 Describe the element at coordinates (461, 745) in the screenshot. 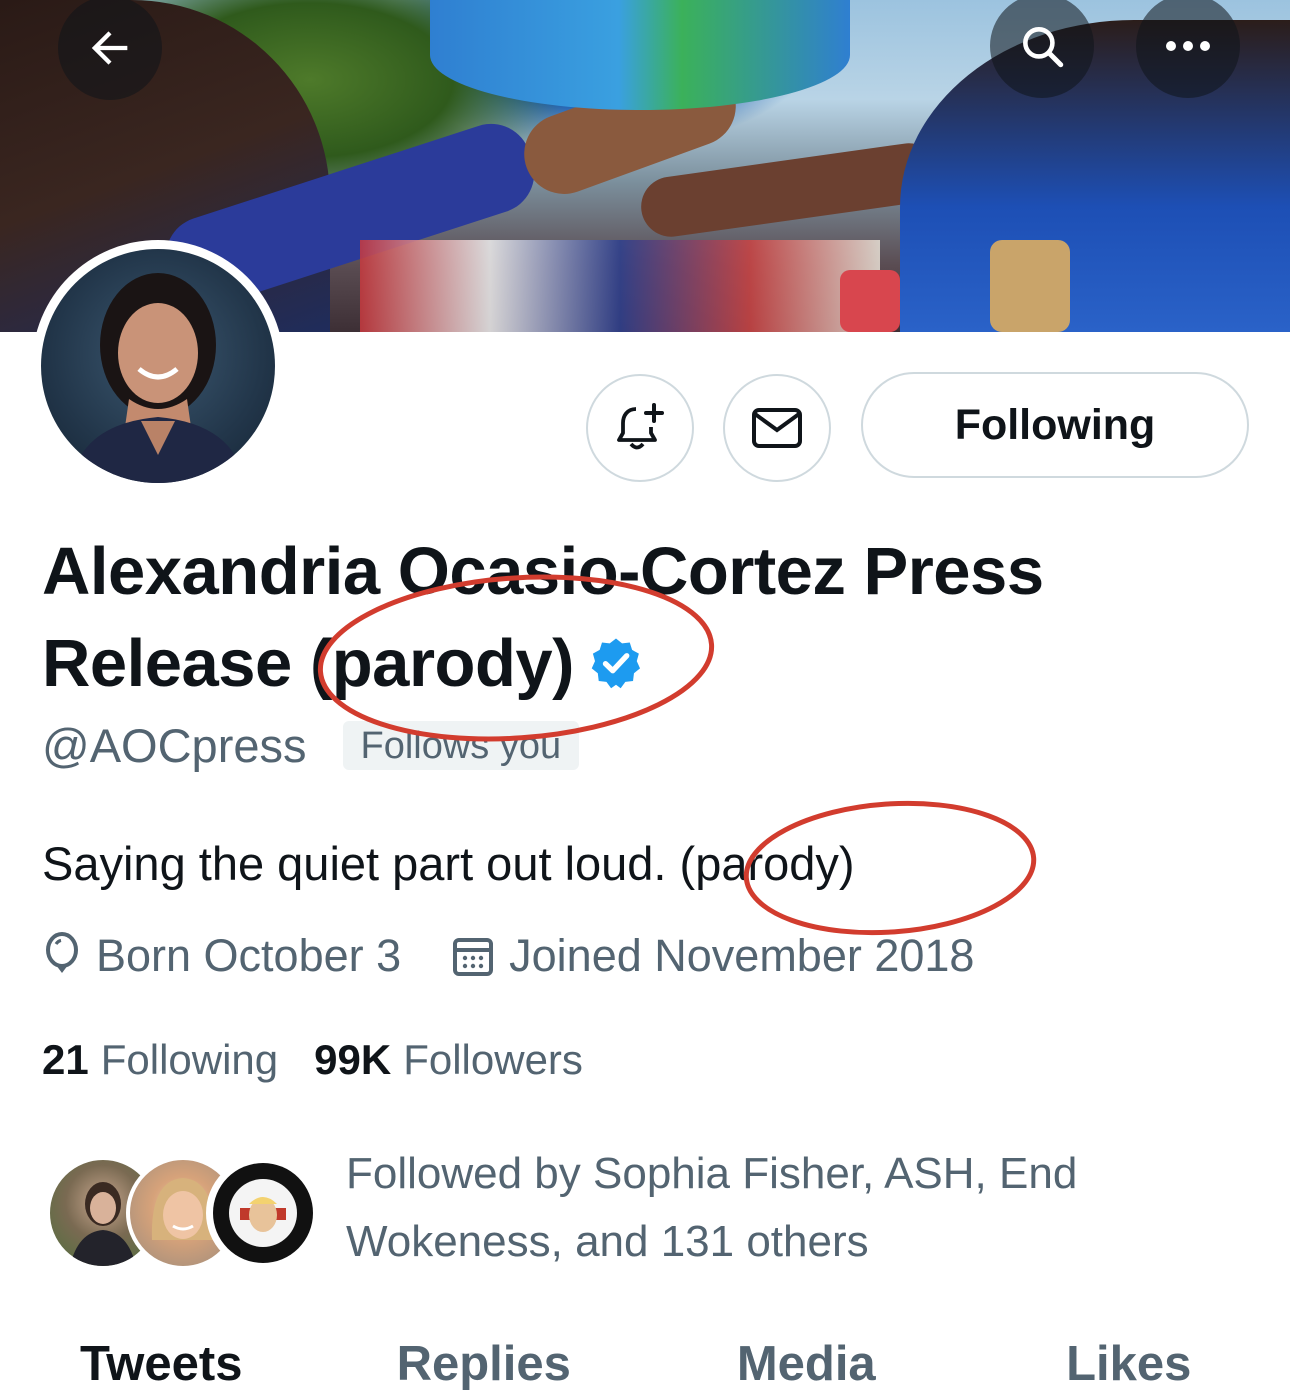

I see `follows-you-badge: Follows you` at that location.